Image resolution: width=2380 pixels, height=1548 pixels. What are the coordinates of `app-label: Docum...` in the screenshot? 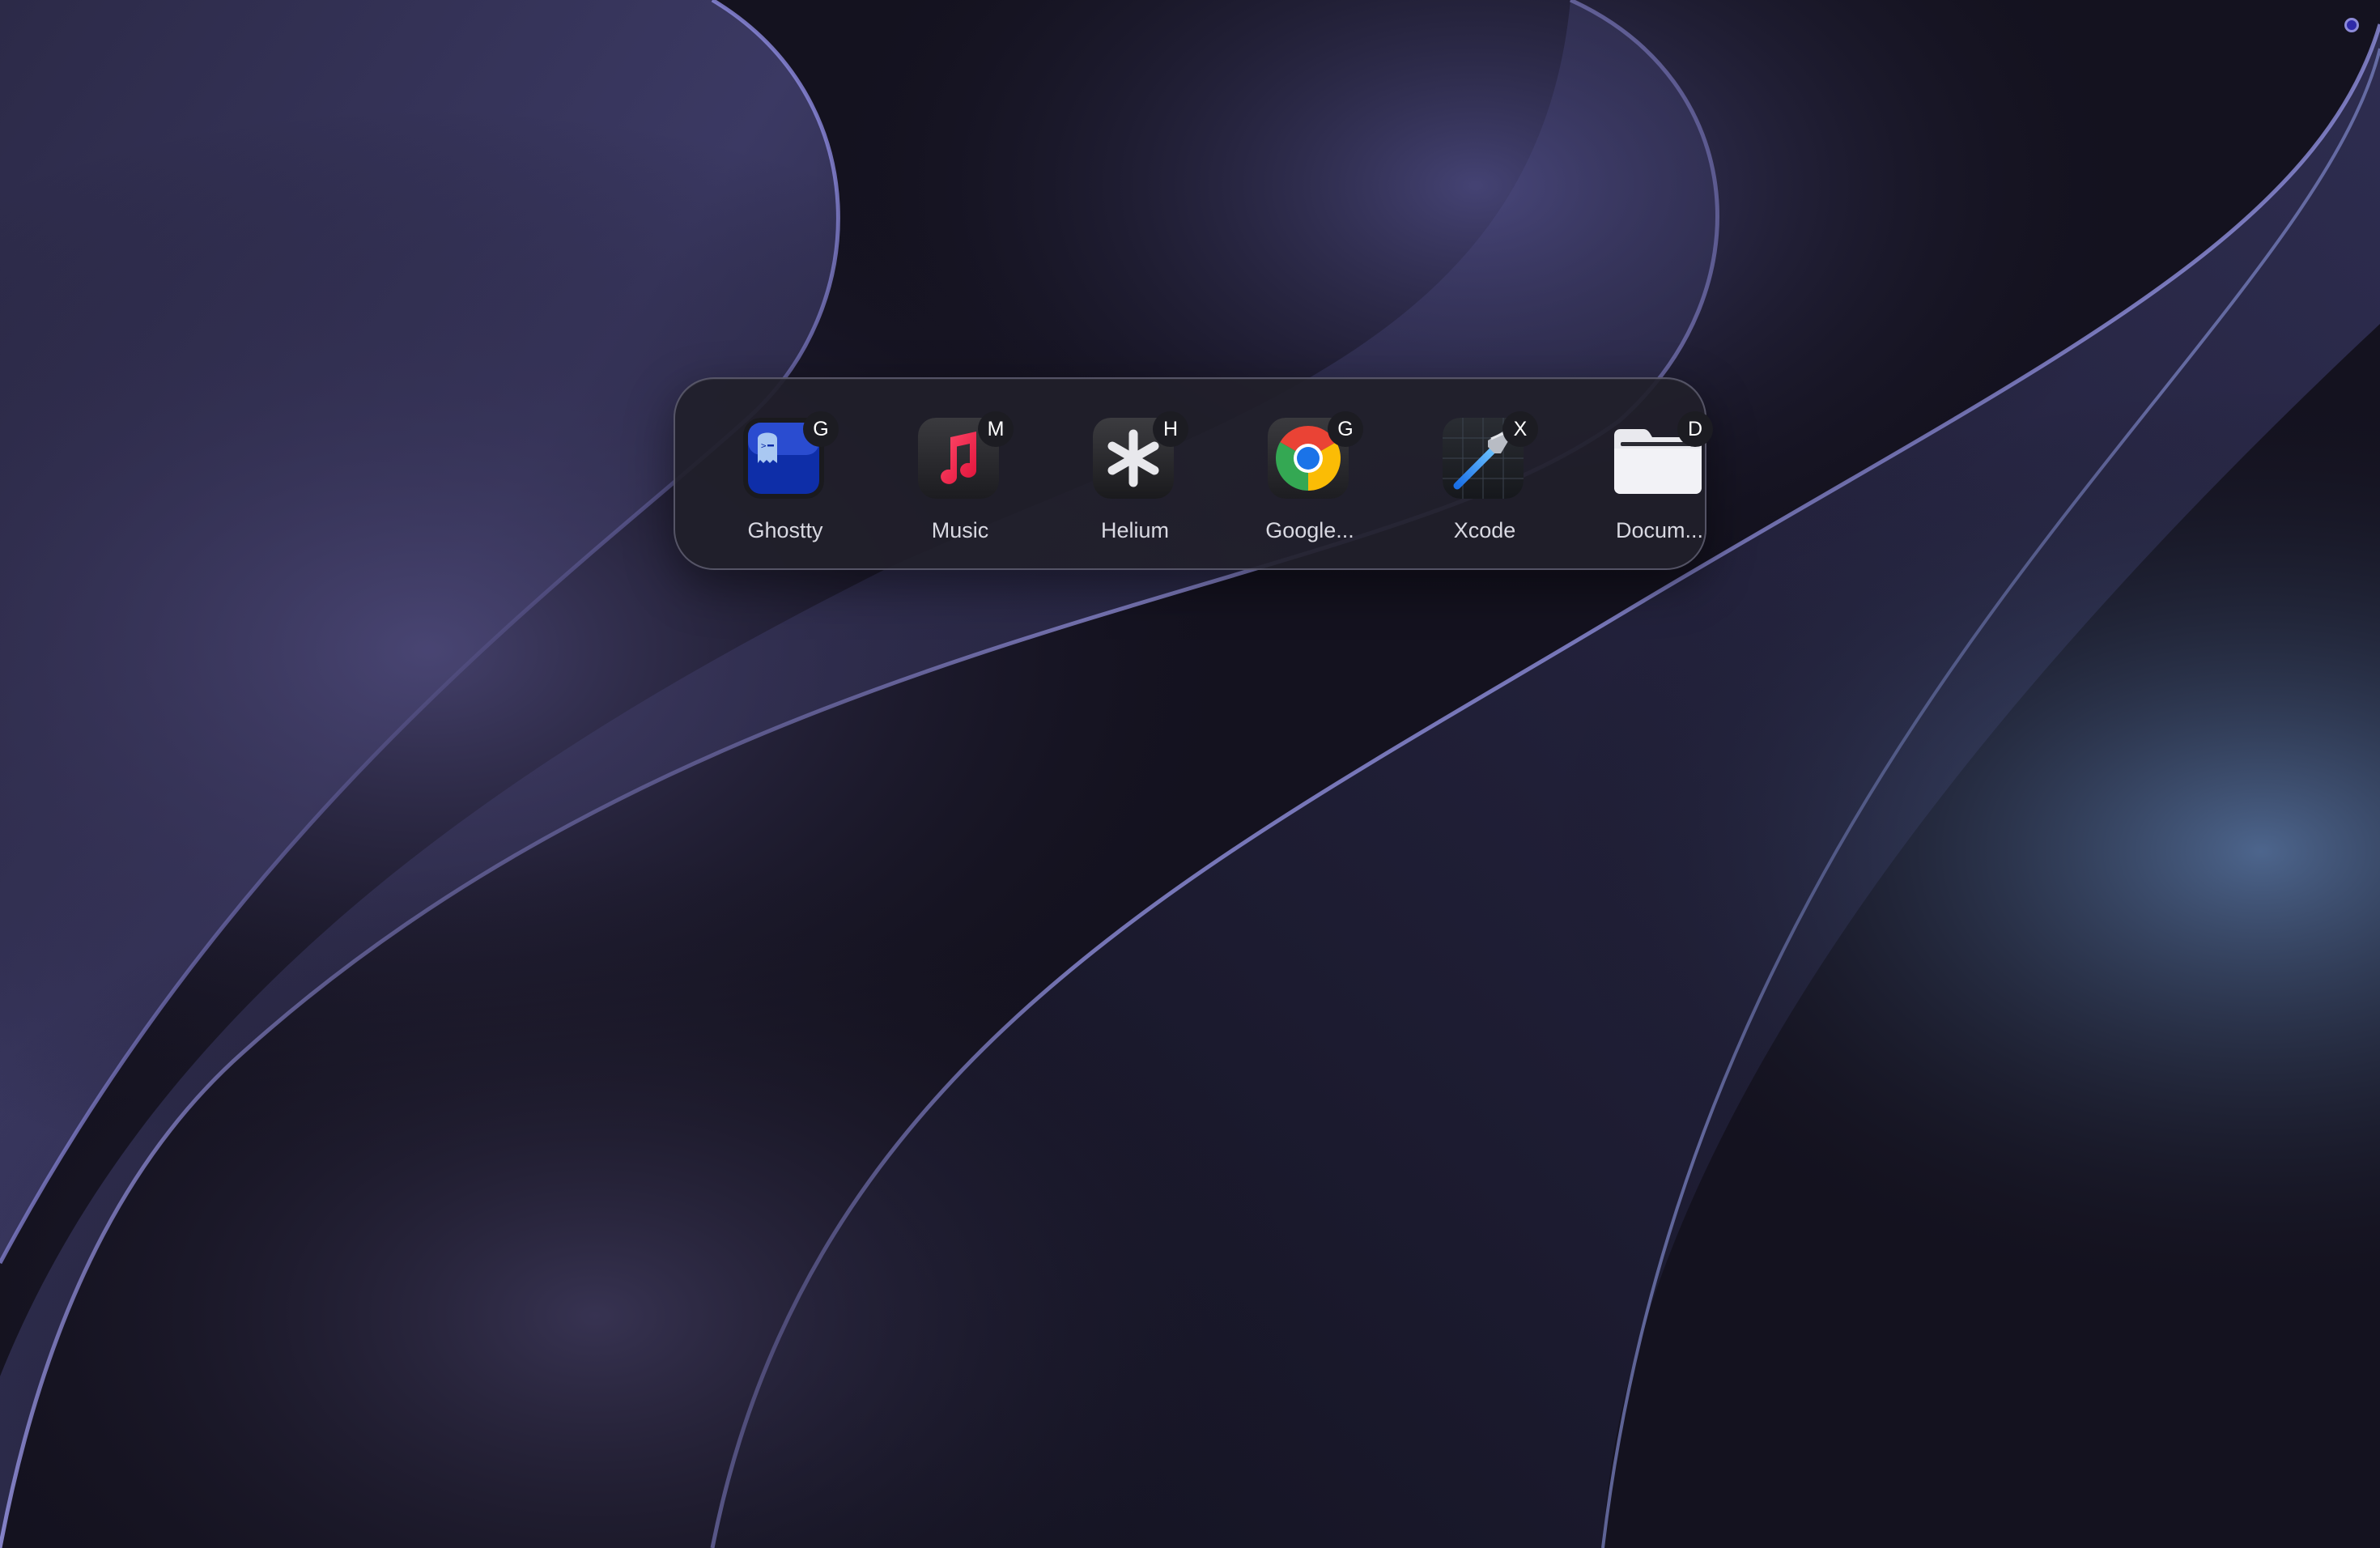 It's located at (1659, 530).